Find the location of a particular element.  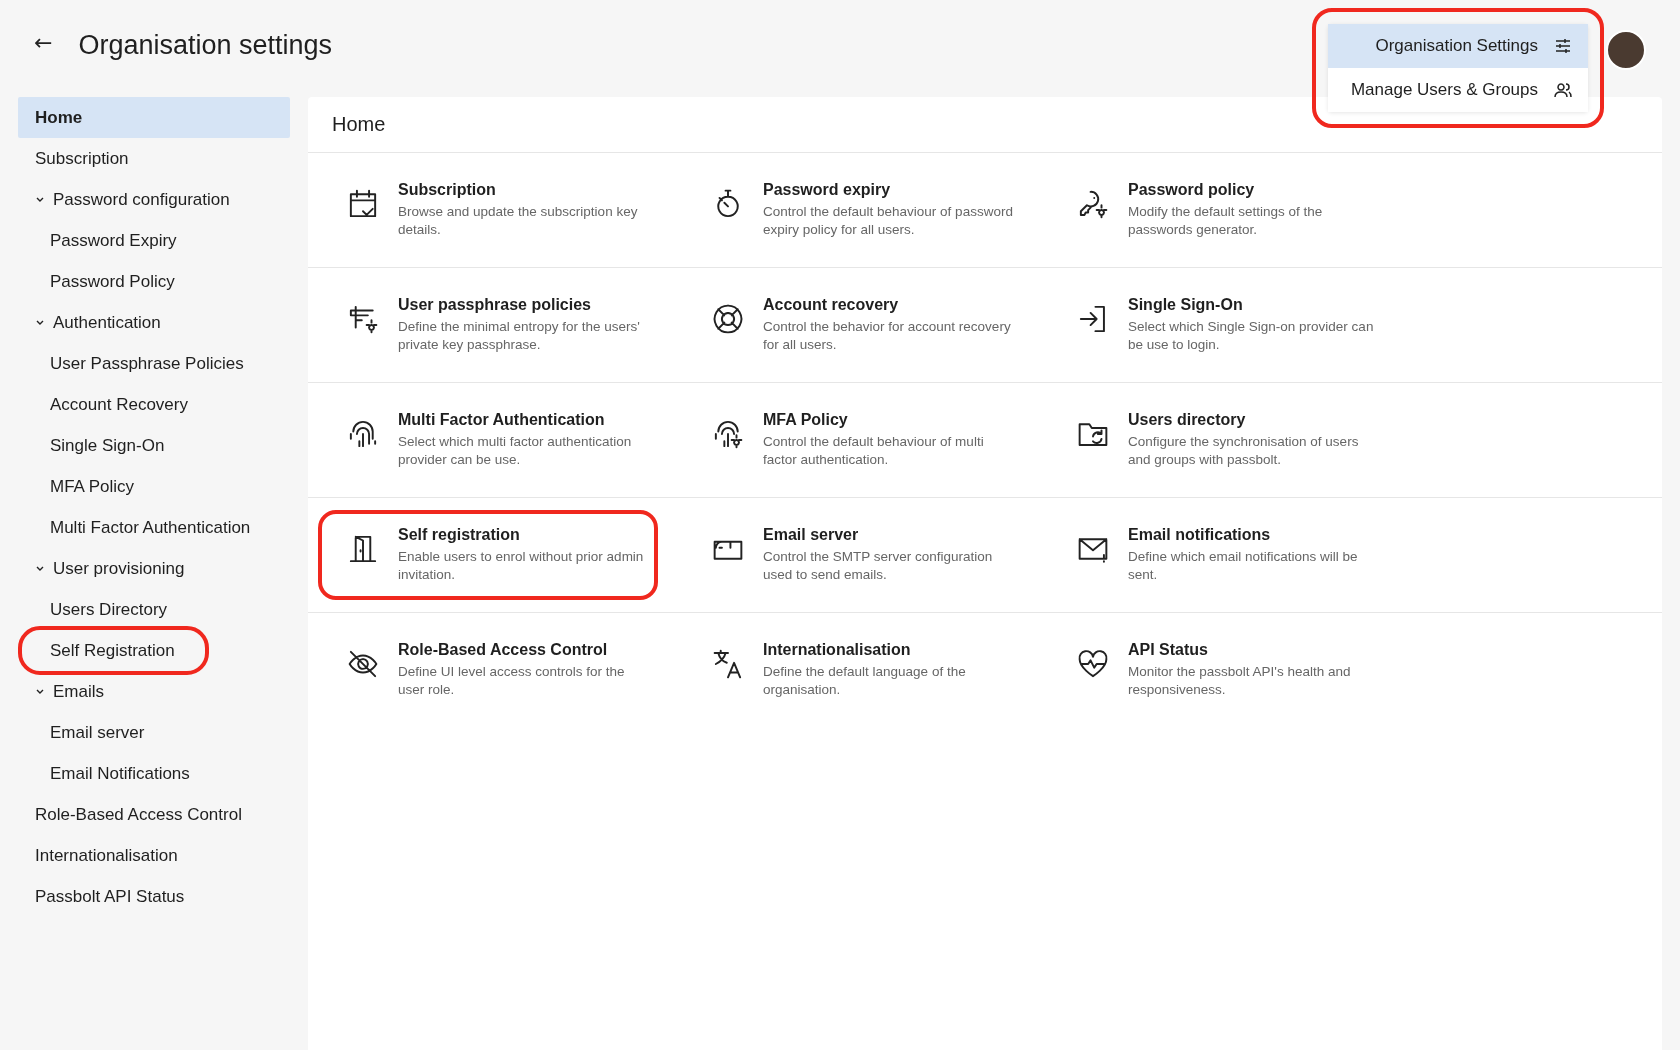

settings-card: Email notifications Define which email notifications will be sent. is located at coordinates (1218, 555).